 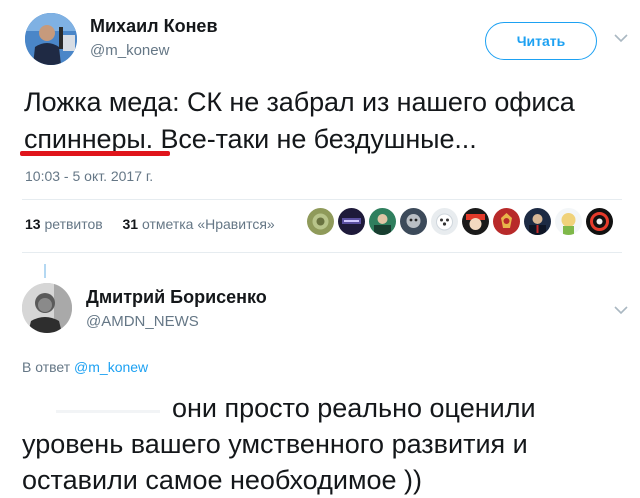 I want to click on reply-context: В ответ @m_konew, so click(x=85, y=367).